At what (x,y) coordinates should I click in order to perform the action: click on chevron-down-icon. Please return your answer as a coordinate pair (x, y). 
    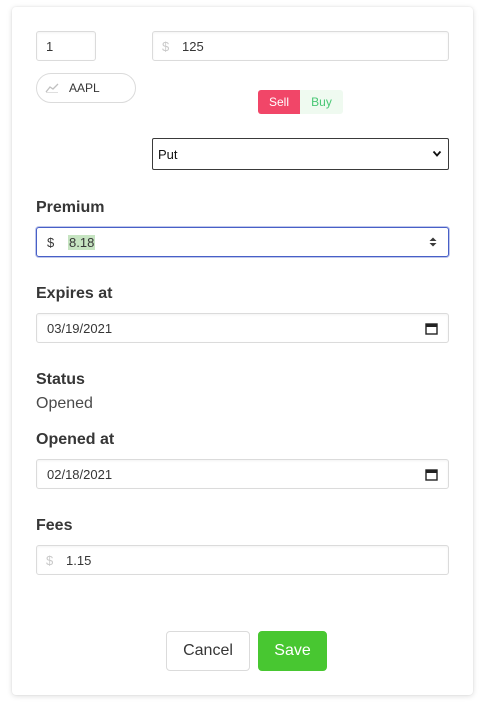
    Looking at the image, I should click on (437, 155).